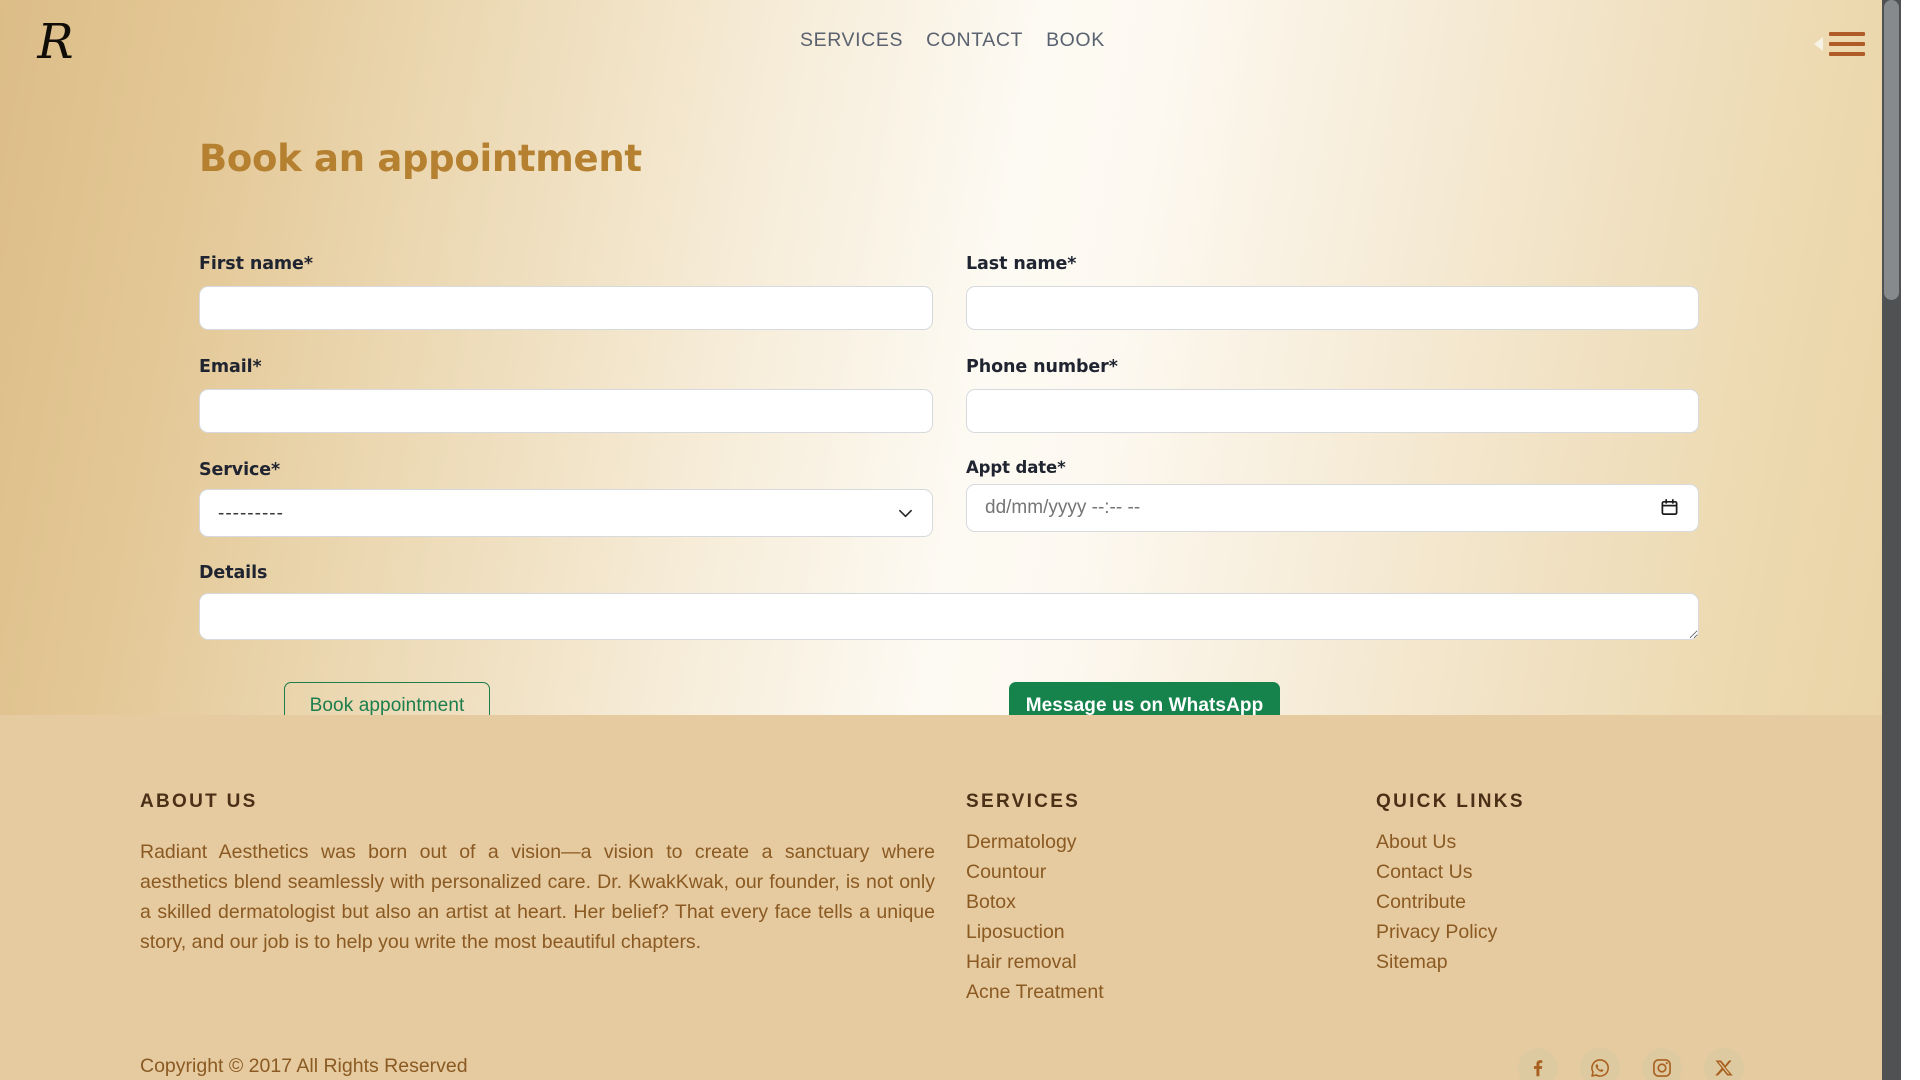 The height and width of the screenshot is (1080, 1920). Describe the element at coordinates (1021, 962) in the screenshot. I see `footer-service-hair-removal: Hair removal` at that location.